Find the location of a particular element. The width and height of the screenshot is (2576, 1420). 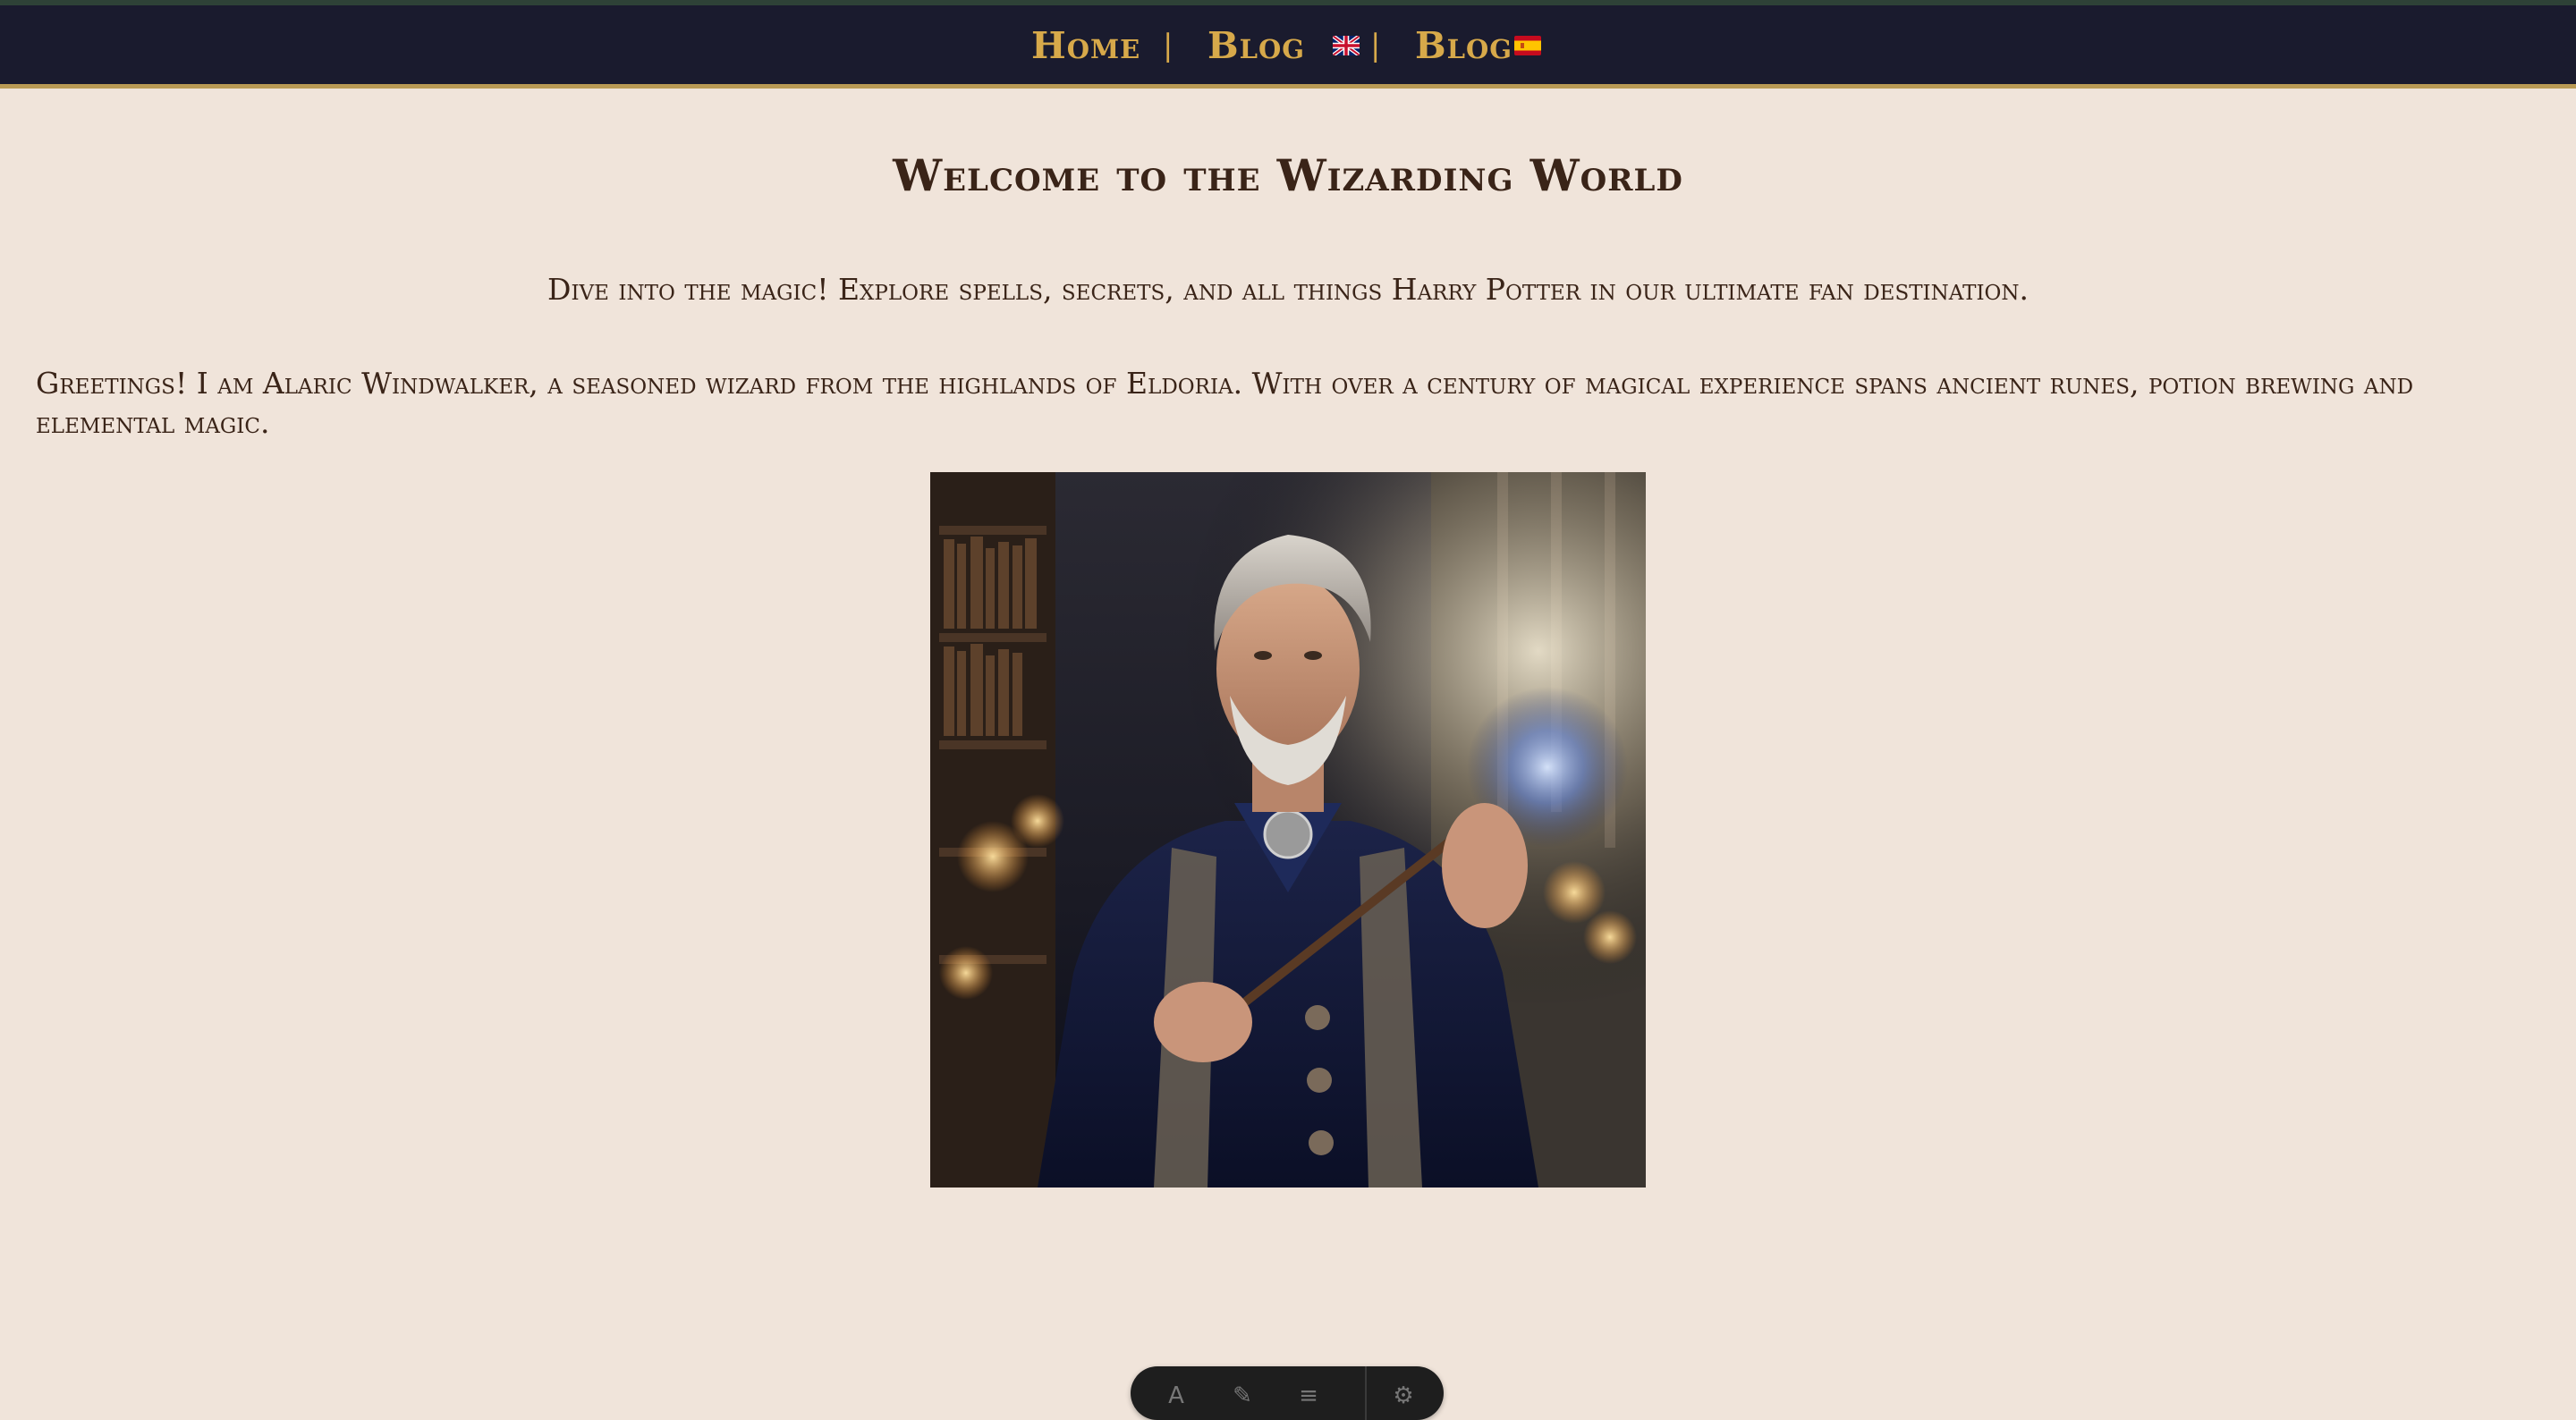

navbar: Home | Blog | Blog is located at coordinates (1288, 47).